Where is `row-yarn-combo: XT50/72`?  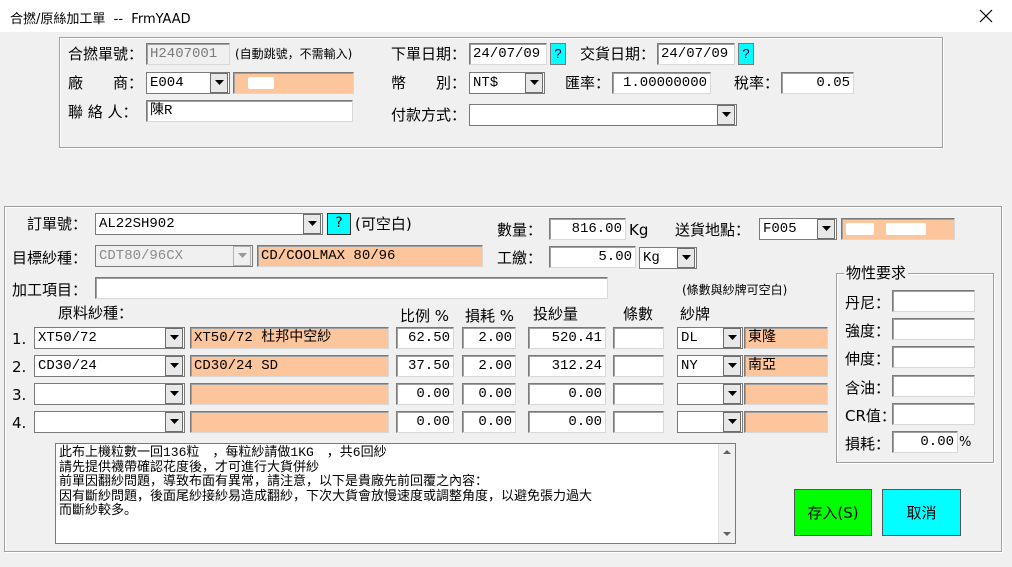 row-yarn-combo: XT50/72 is located at coordinates (109, 338).